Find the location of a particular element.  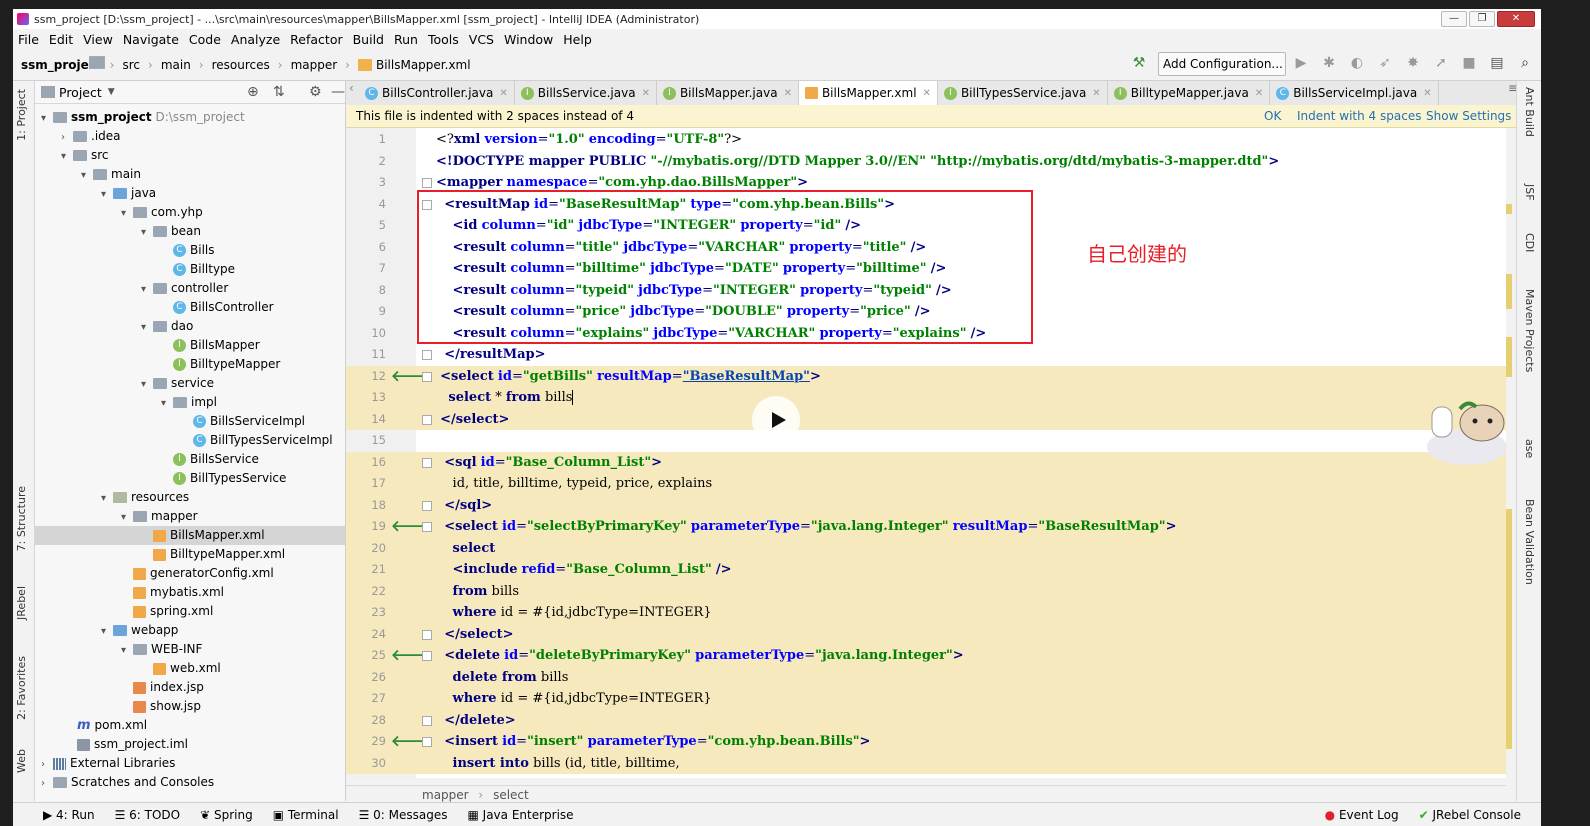

tree-item: web.xml is located at coordinates (187, 668).